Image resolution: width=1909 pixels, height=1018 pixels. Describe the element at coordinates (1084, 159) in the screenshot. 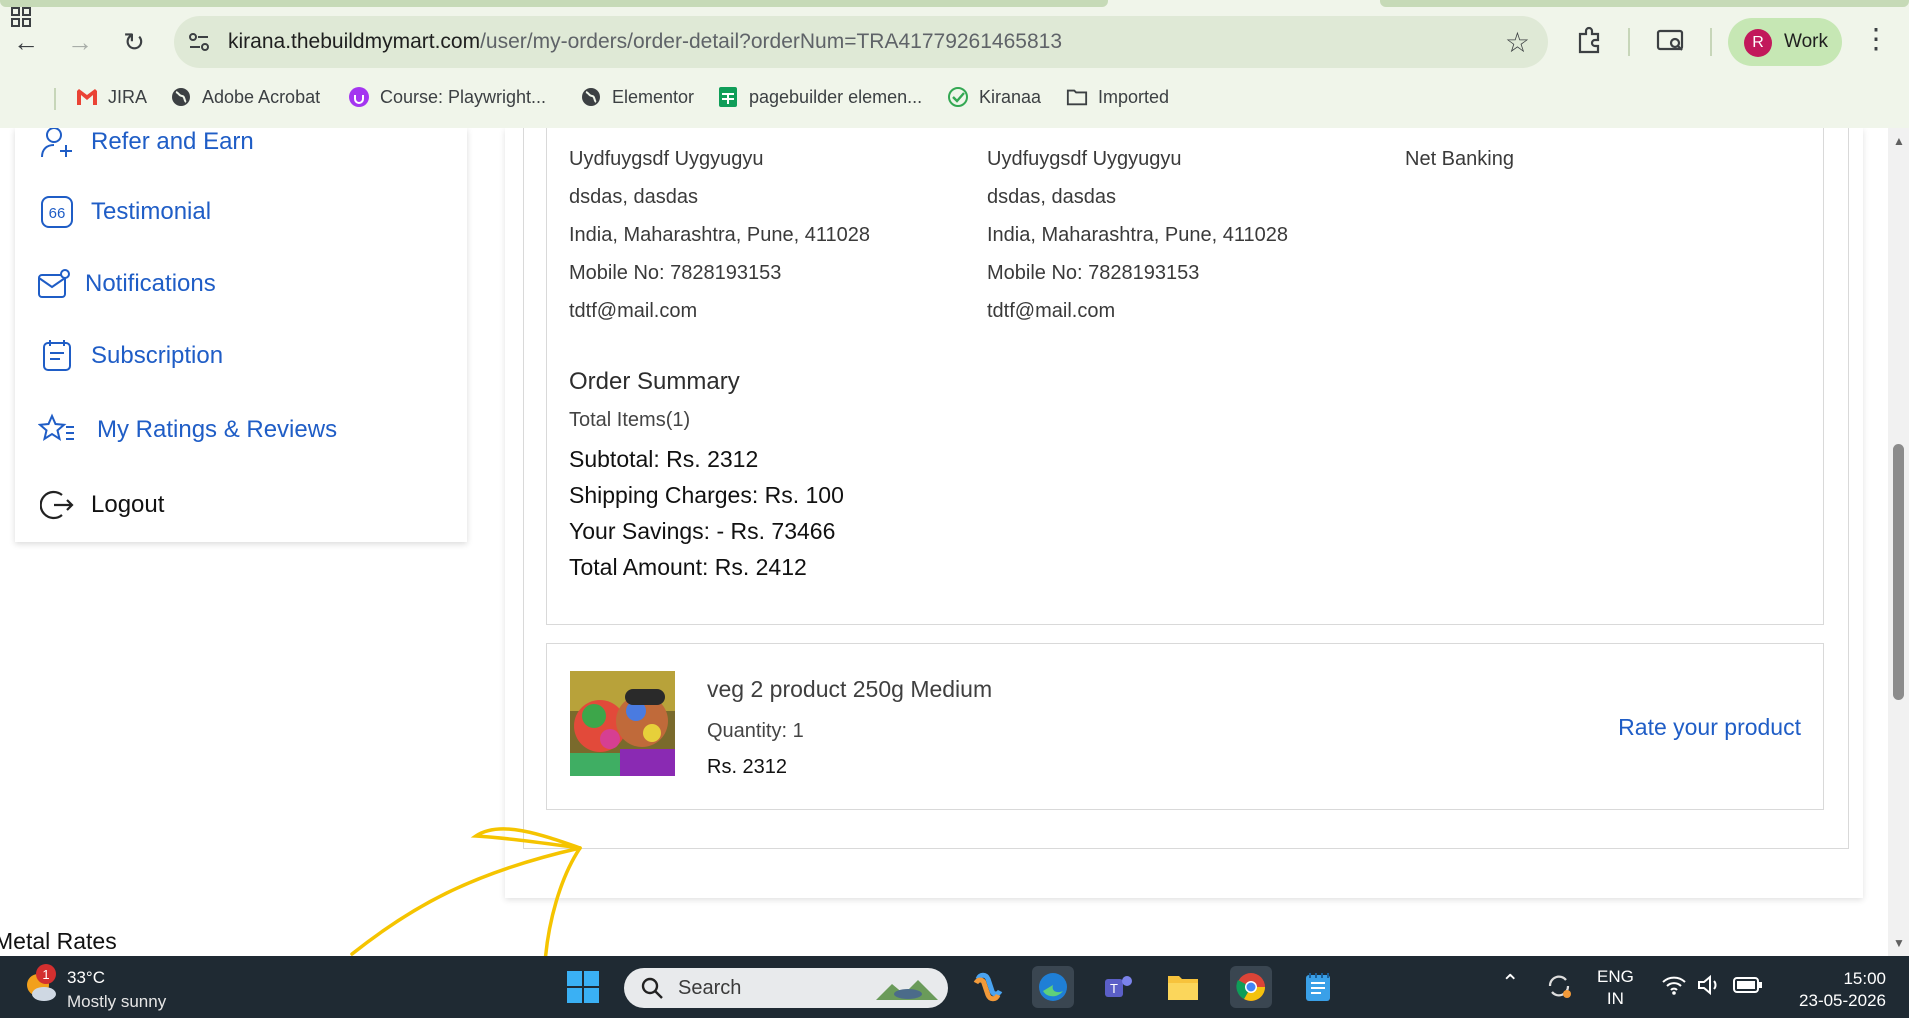

I see `shipping-name: Uydfuygsdf Uygyugyu` at that location.